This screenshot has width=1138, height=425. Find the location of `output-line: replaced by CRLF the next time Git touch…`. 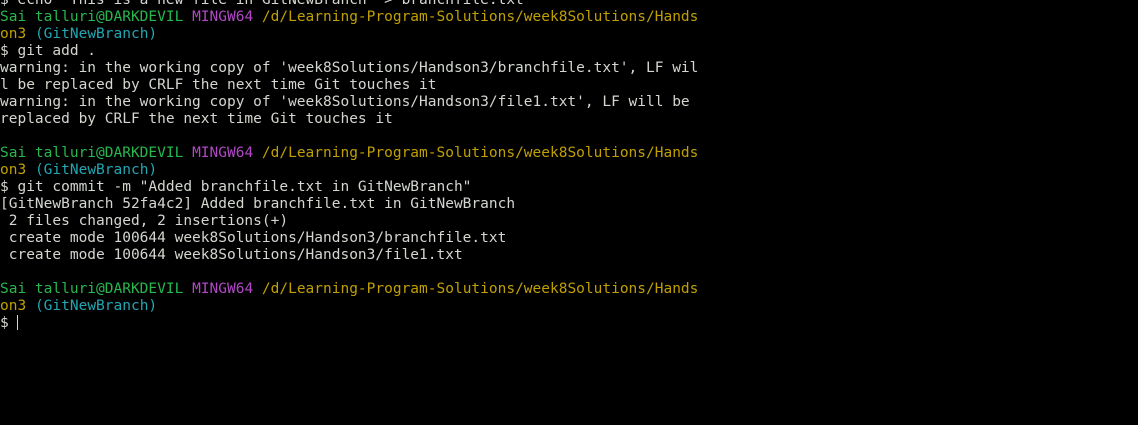

output-line: replaced by CRLF the next time Git touch… is located at coordinates (569, 119).